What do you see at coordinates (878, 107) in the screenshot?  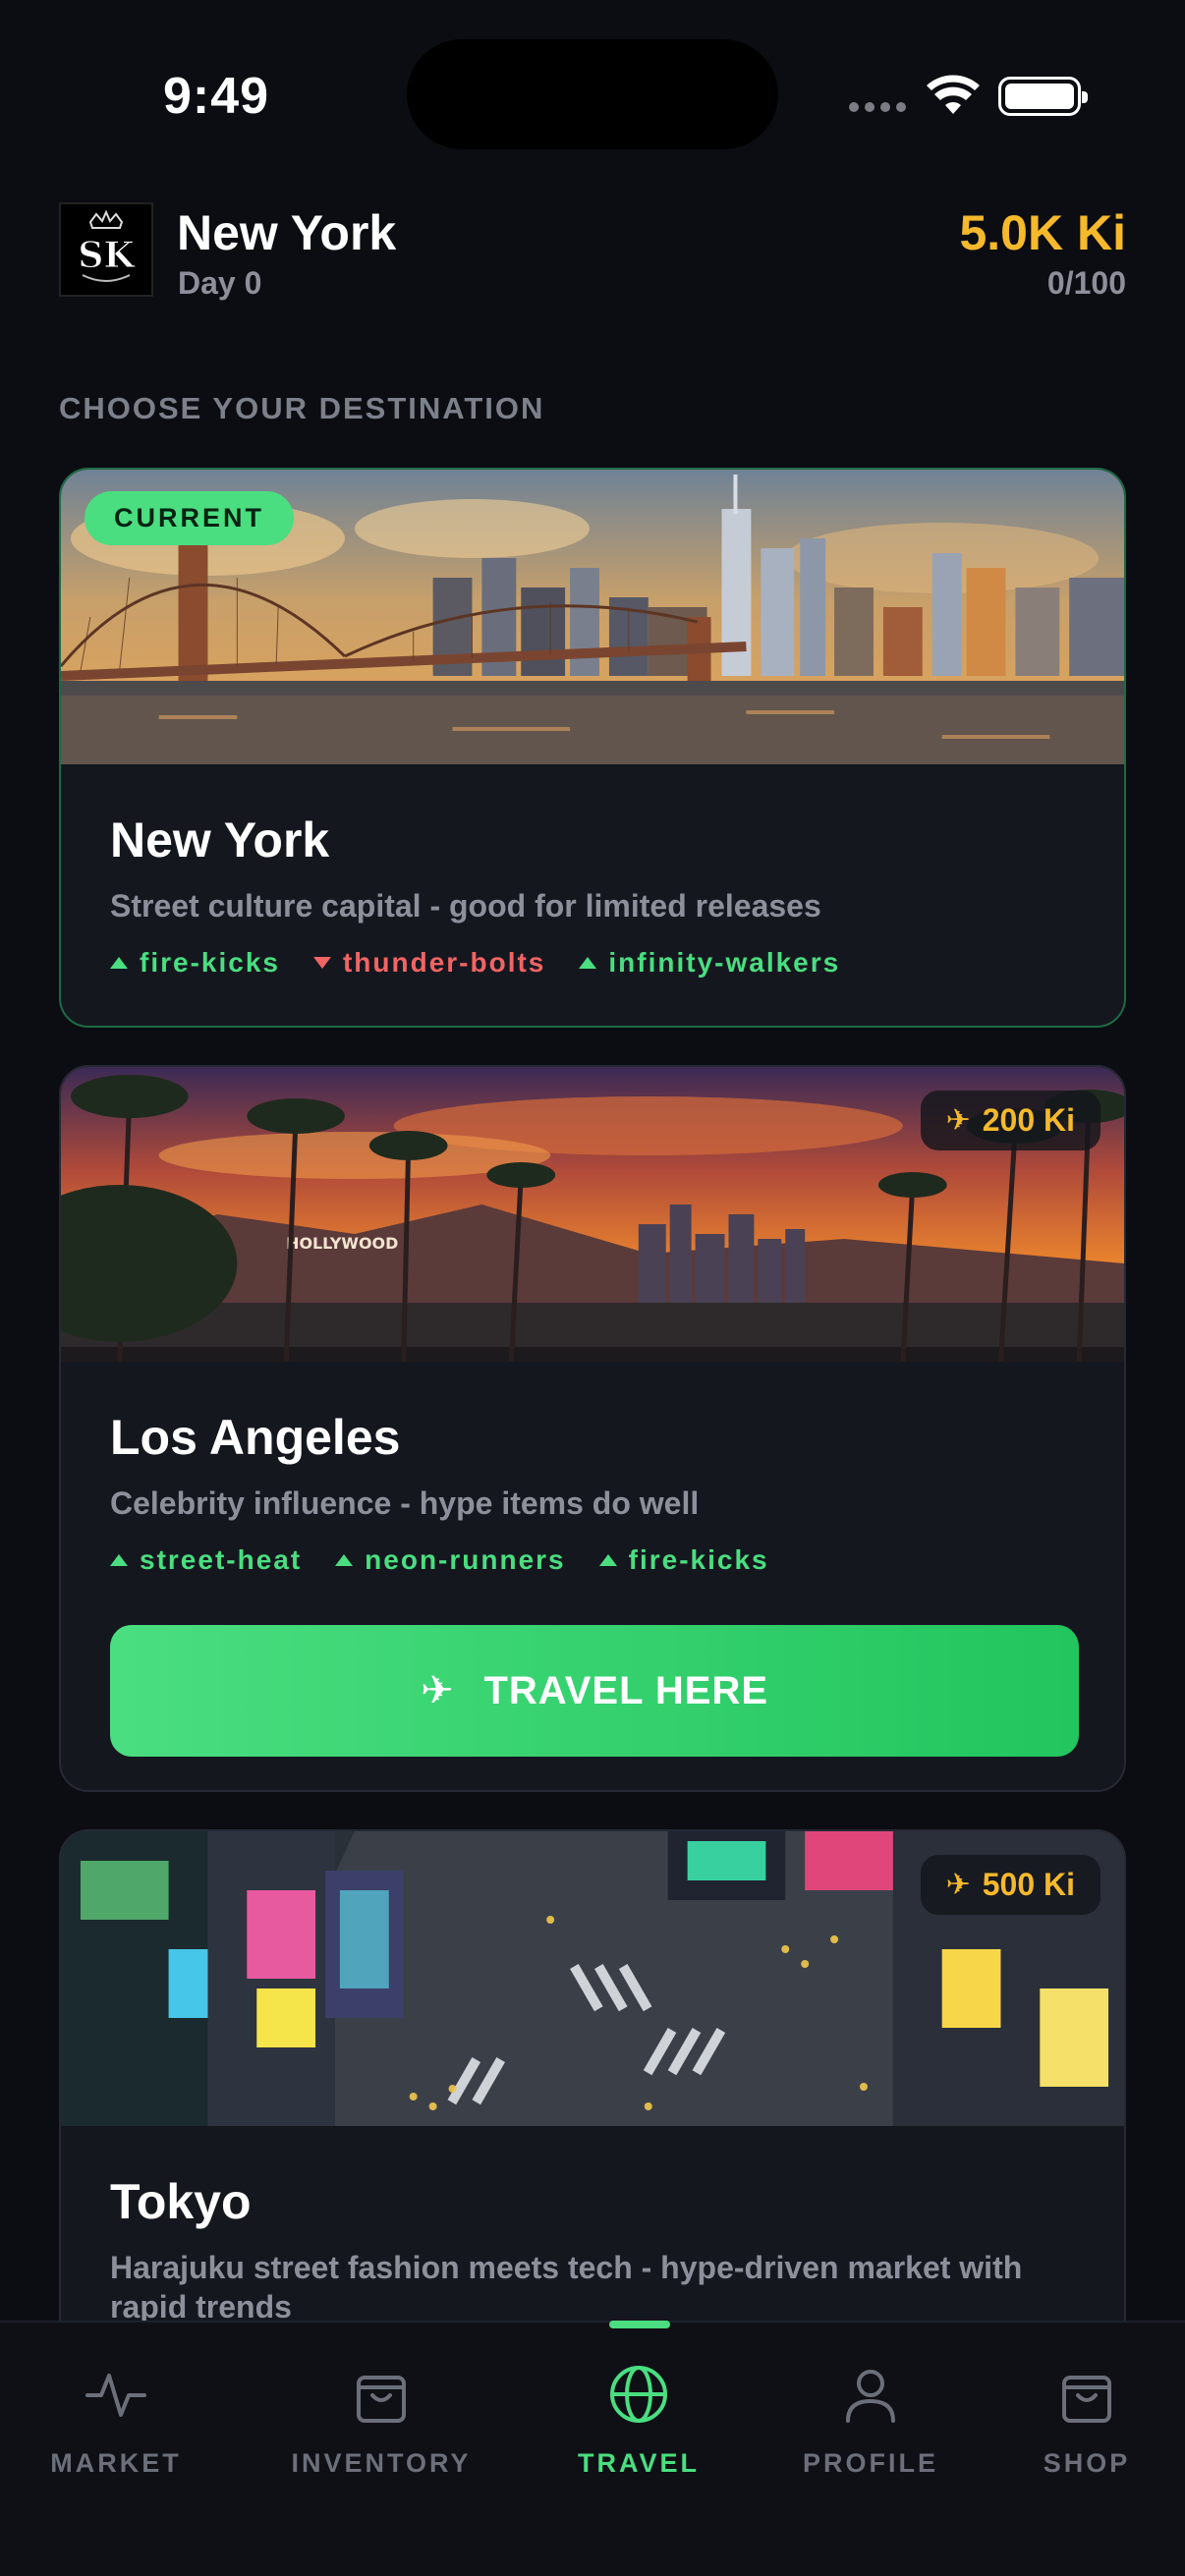 I see `cellular-signal-icon` at bounding box center [878, 107].